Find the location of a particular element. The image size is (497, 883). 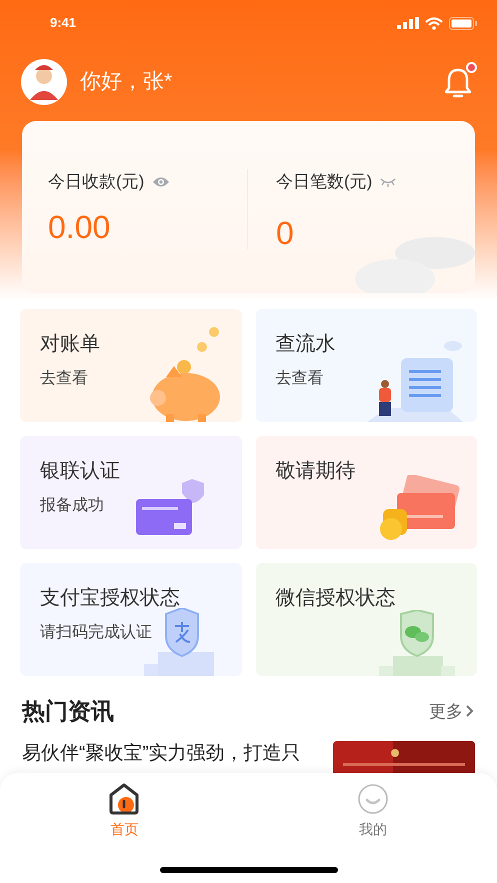

person-with-receipt-icon is located at coordinates (415, 380).